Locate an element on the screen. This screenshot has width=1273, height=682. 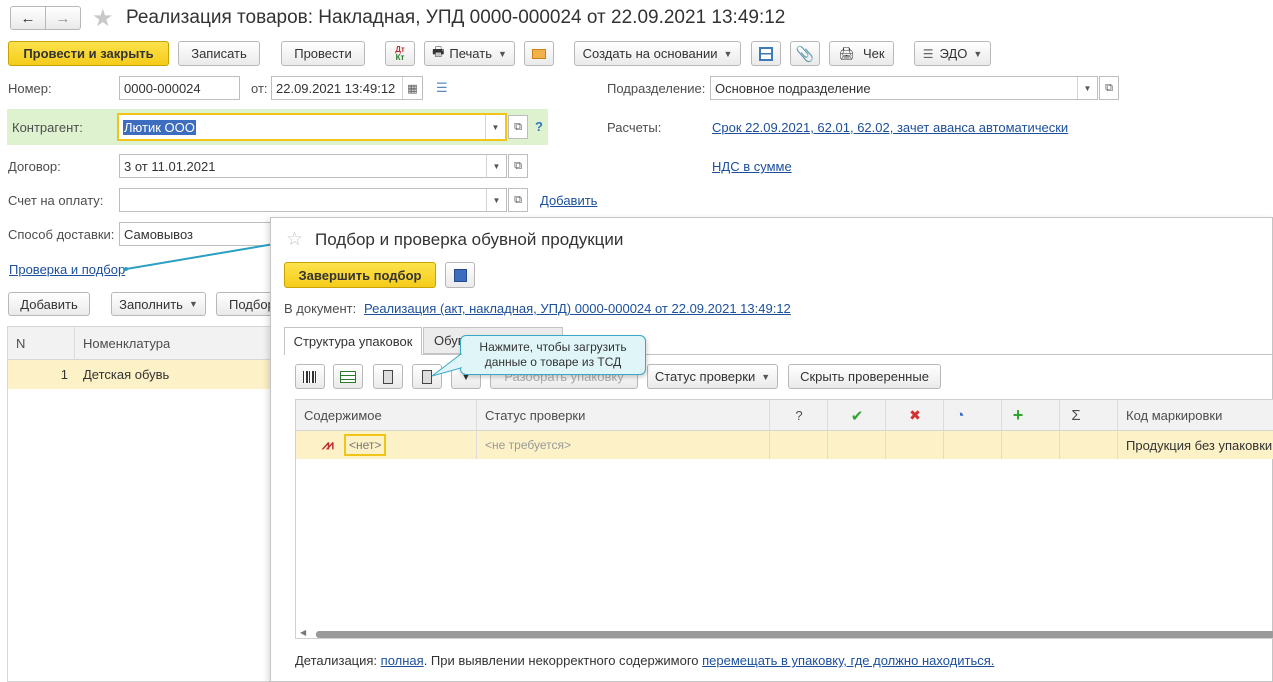
forward-button: → is located at coordinates (63, 18).